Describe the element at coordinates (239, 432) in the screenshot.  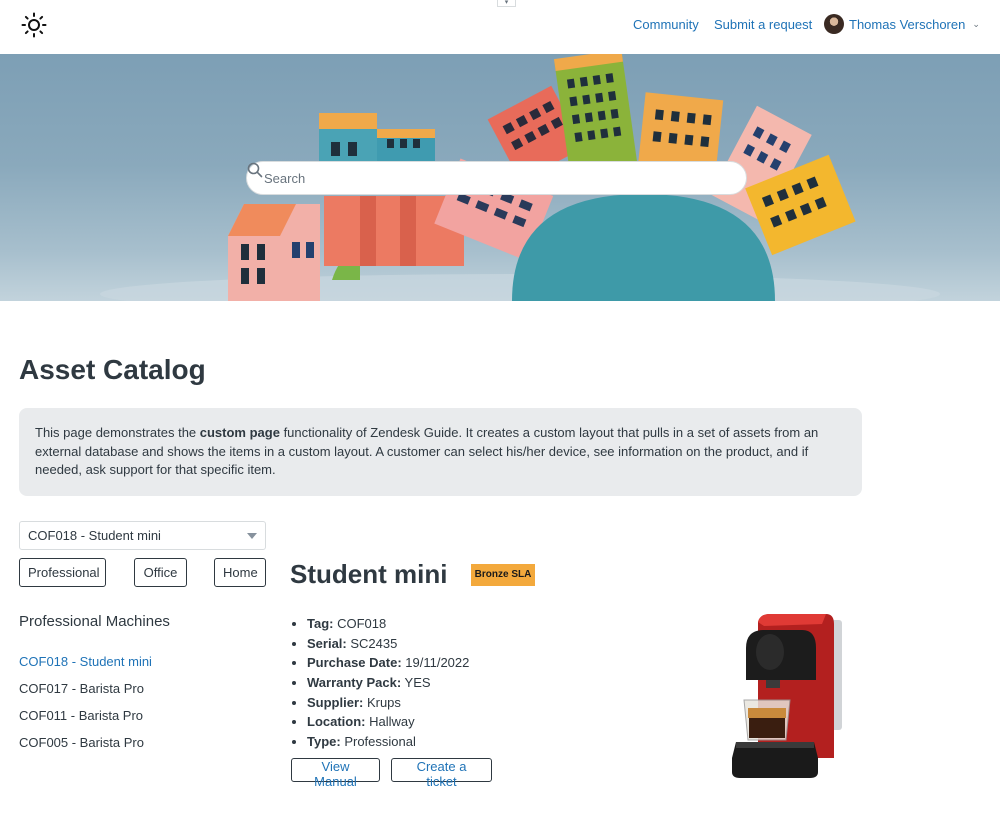
I see `intro-text-bold: custom page` at that location.